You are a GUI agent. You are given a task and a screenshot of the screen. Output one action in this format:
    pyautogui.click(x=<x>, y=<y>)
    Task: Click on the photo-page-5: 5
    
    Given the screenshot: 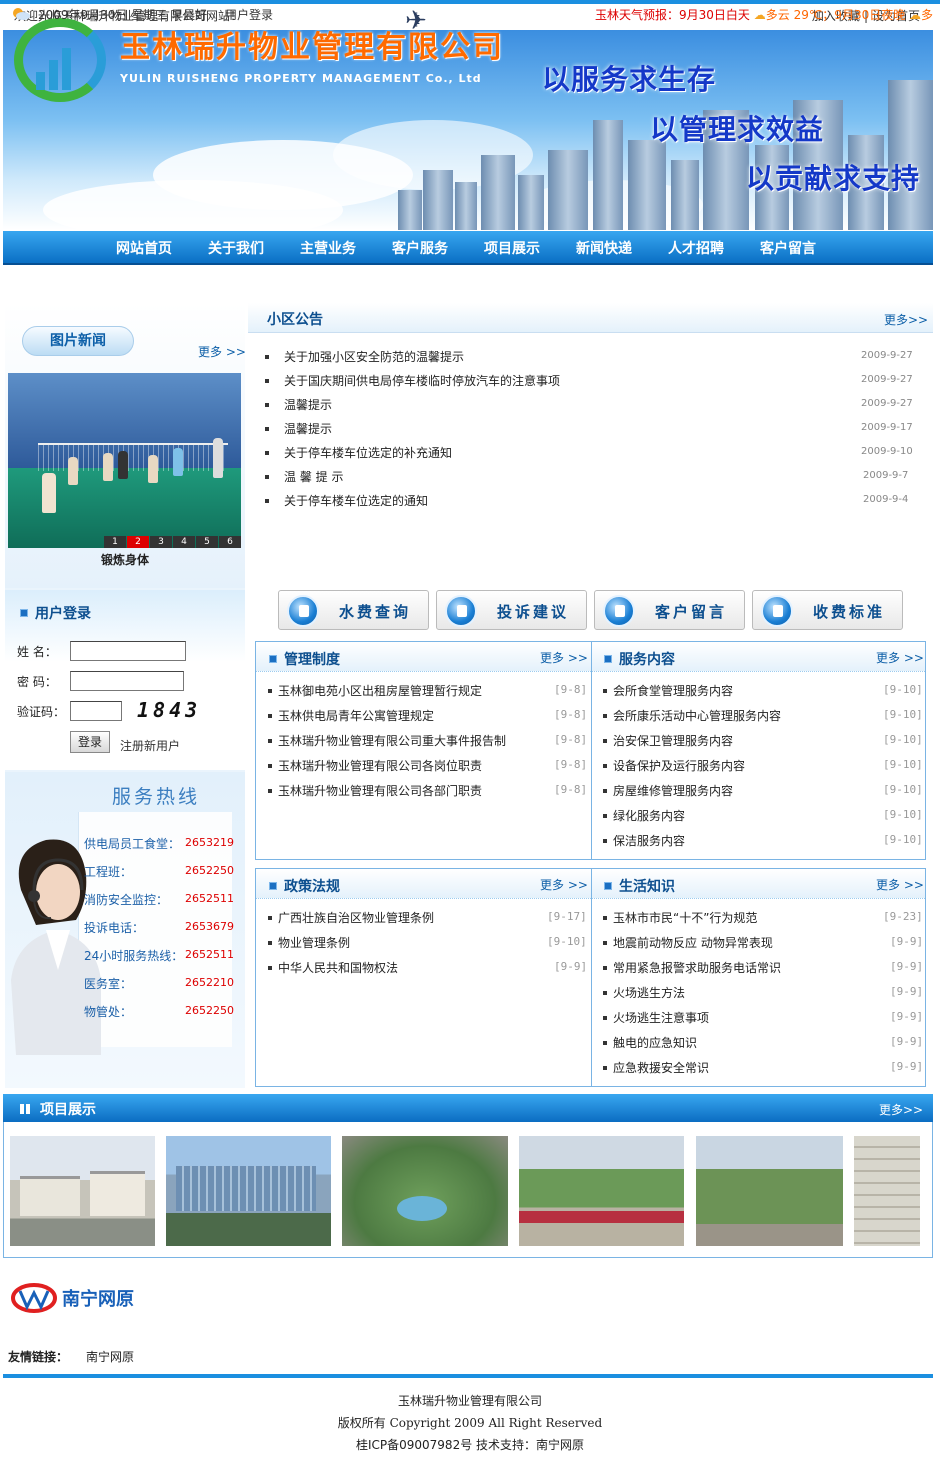 What is the action you would take?
    pyautogui.click(x=207, y=542)
    